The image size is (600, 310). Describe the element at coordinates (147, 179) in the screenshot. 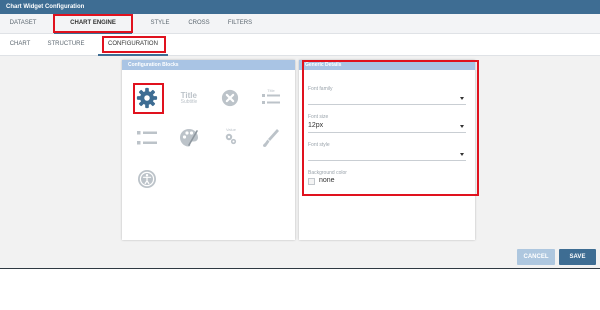

I see `accessibility-icon` at that location.